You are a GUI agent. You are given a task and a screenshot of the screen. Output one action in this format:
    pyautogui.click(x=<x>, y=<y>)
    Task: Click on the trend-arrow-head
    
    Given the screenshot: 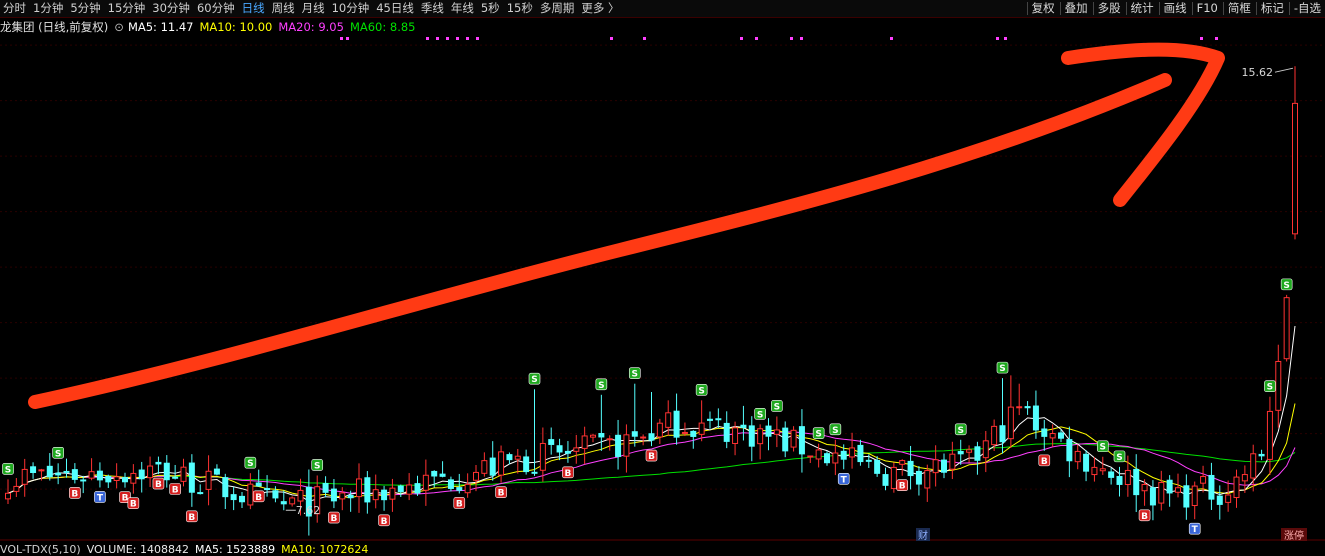 What is the action you would take?
    pyautogui.click(x=1143, y=124)
    